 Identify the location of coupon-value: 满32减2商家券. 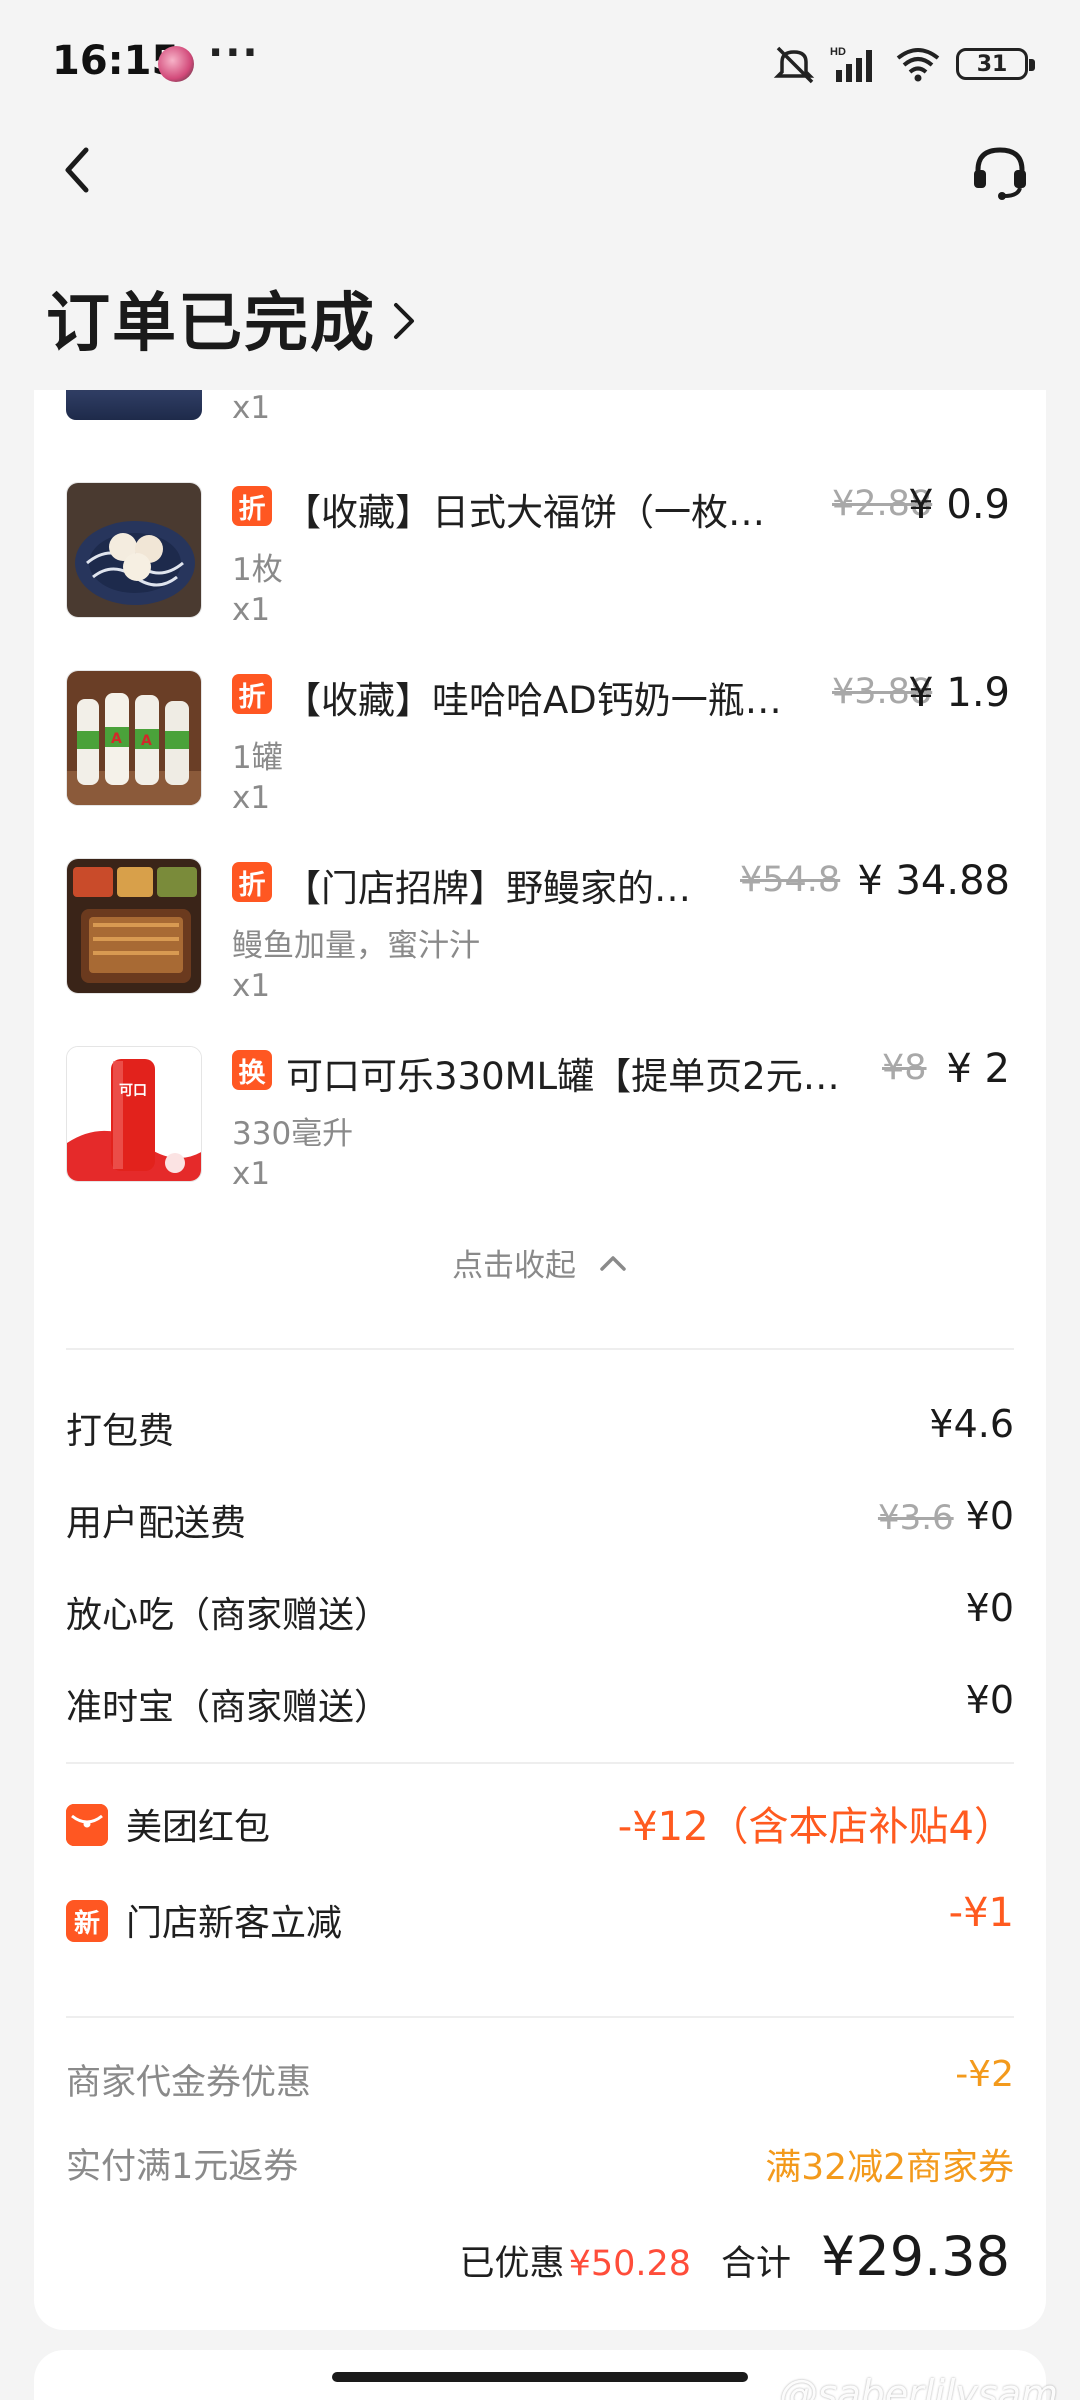
(889, 2167).